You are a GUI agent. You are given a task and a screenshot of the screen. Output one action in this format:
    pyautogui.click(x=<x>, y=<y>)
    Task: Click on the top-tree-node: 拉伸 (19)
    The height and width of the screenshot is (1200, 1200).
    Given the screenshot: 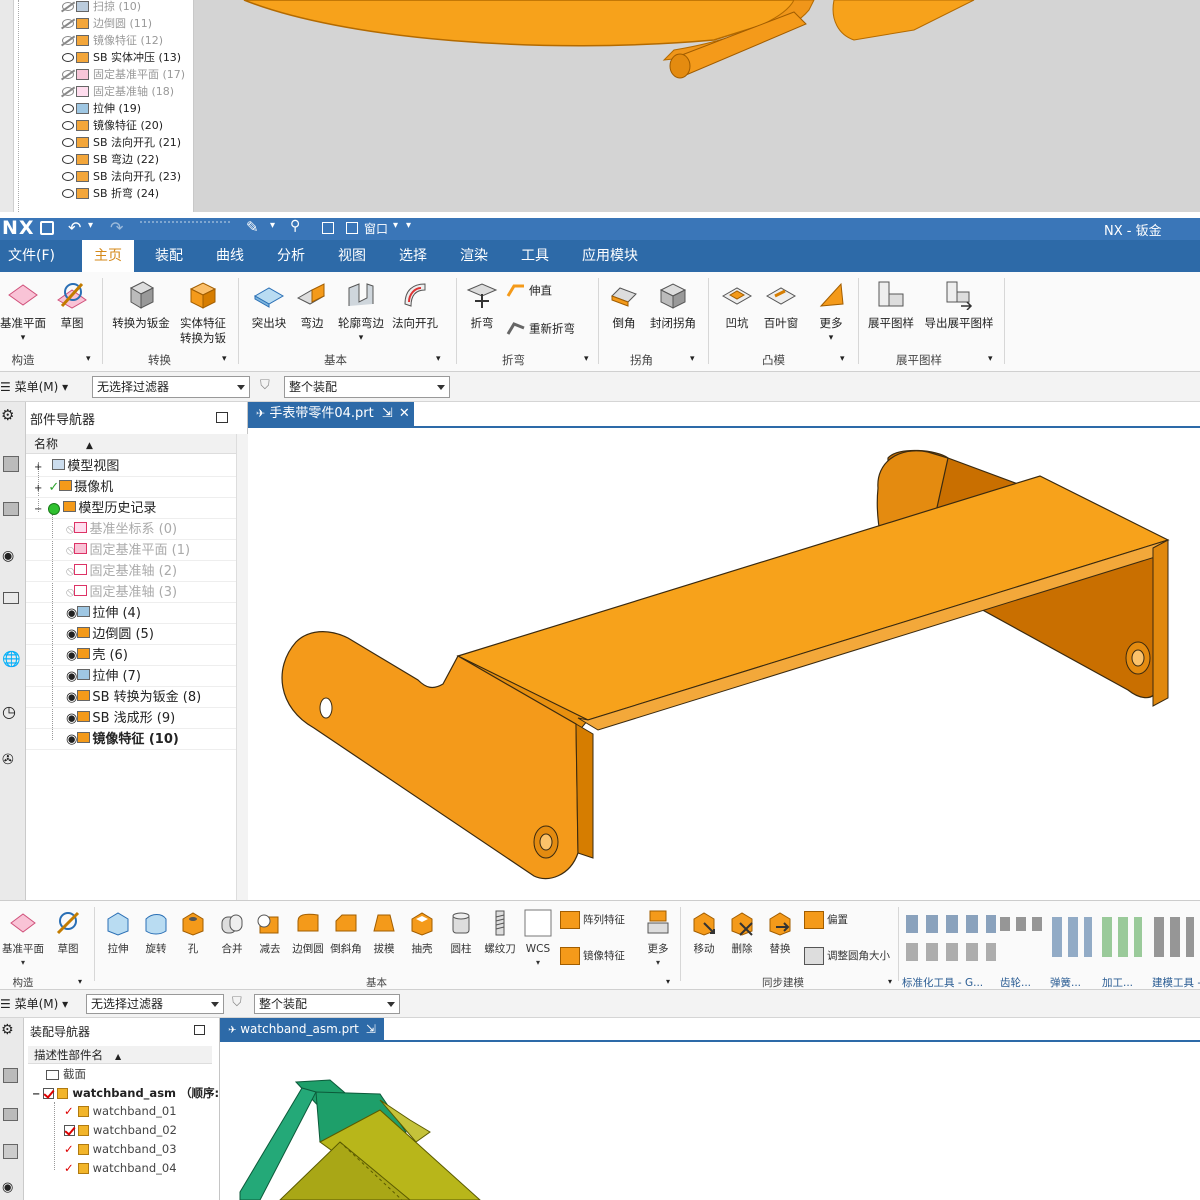 What is the action you would take?
    pyautogui.click(x=101, y=108)
    